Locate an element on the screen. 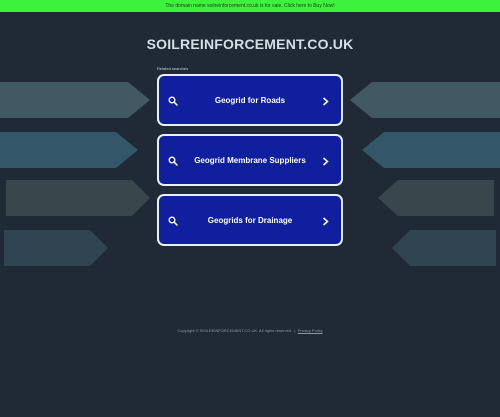  related-link-geogrid-membrane-suppliers: Geogrid Membrane Suppliers is located at coordinates (250, 160).